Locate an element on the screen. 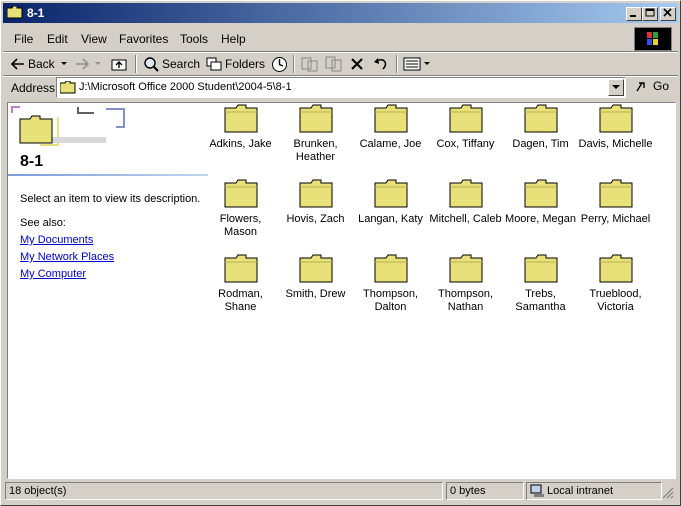 The height and width of the screenshot is (506, 681). link-my-network-places: My Network Places is located at coordinates (67, 257).